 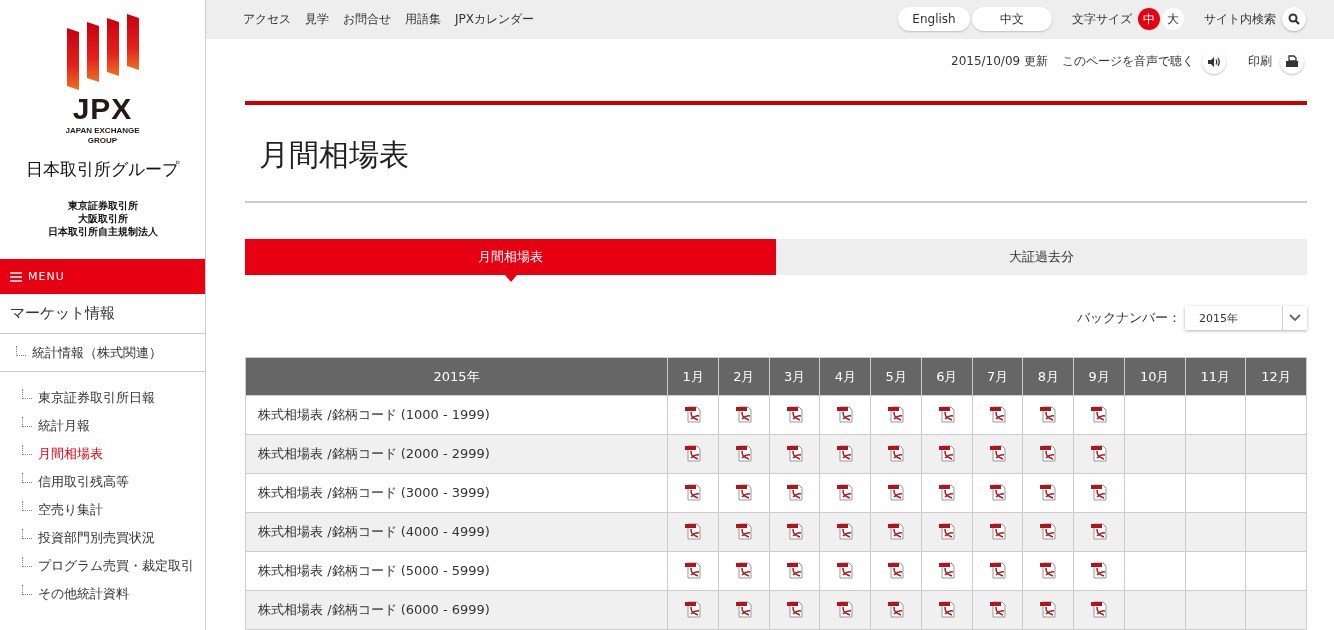 I want to click on company-name: 大阪取引所, so click(x=102, y=218).